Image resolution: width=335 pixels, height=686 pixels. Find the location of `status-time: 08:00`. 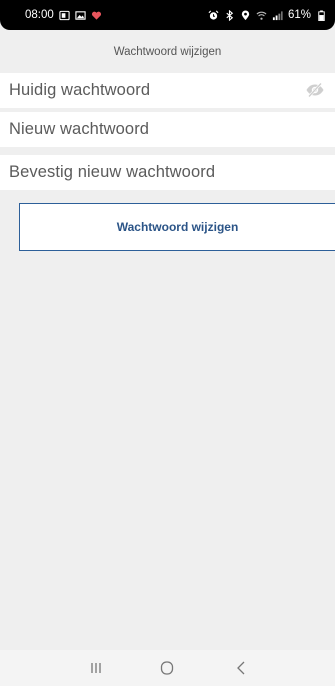

status-time: 08:00 is located at coordinates (39, 15).